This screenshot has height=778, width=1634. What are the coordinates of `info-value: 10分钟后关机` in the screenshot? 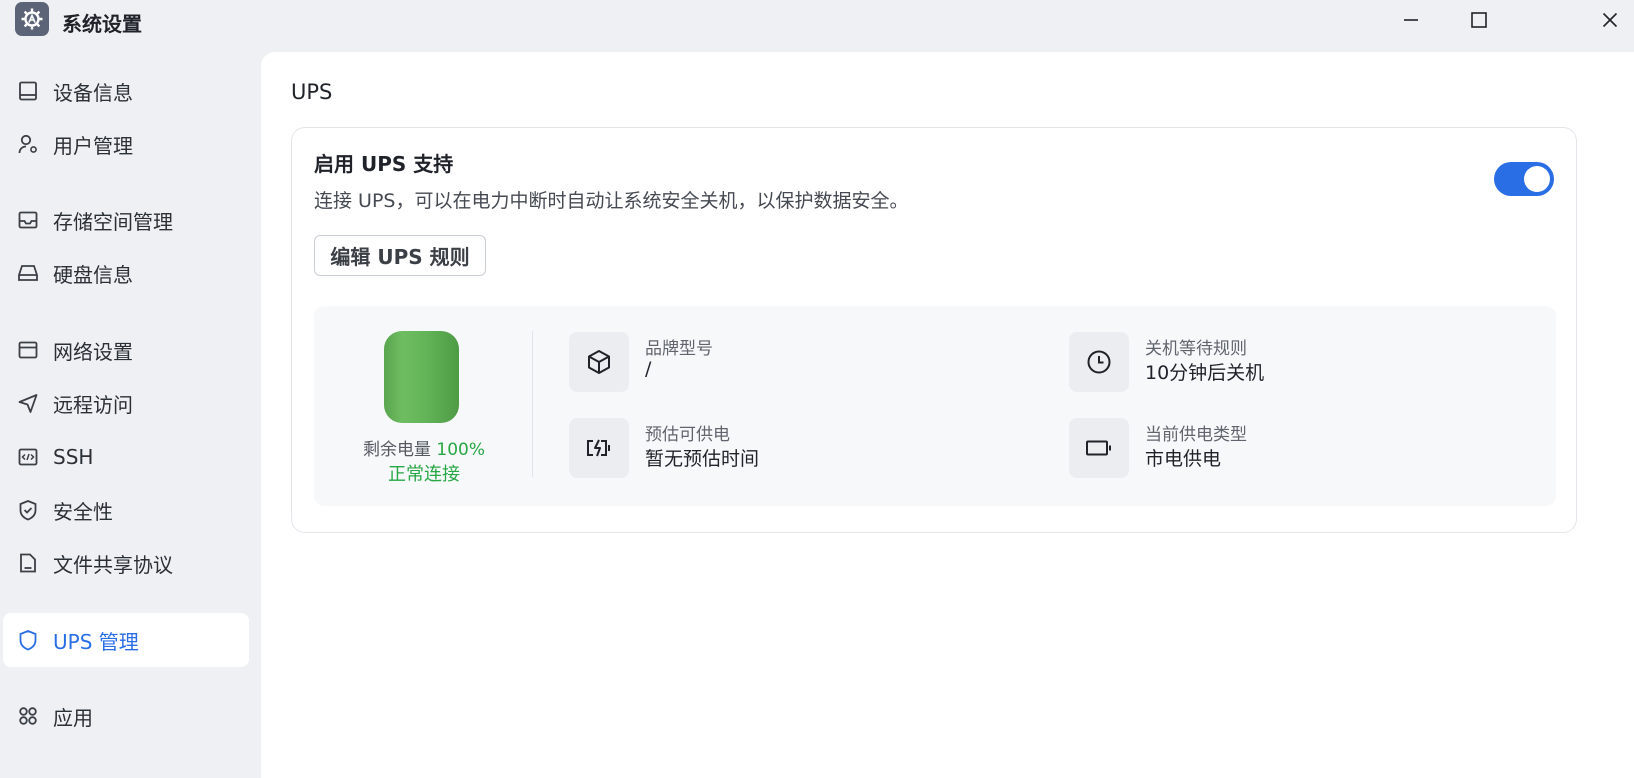 It's located at (1205, 373).